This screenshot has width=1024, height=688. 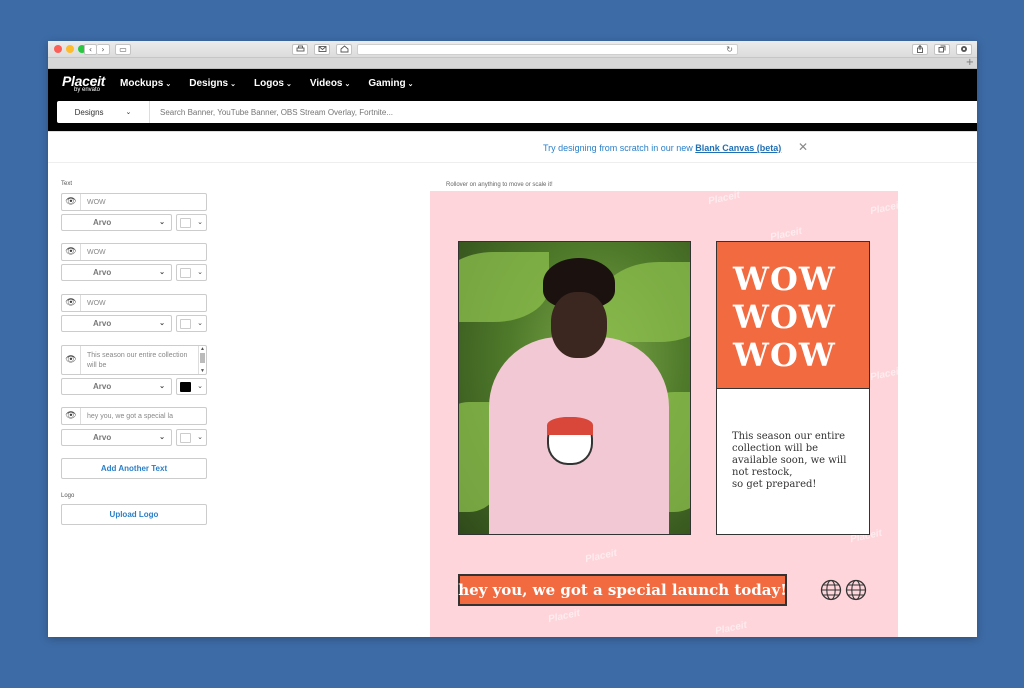 I want to click on arrow-down-icon: ▼, so click(x=202, y=371).